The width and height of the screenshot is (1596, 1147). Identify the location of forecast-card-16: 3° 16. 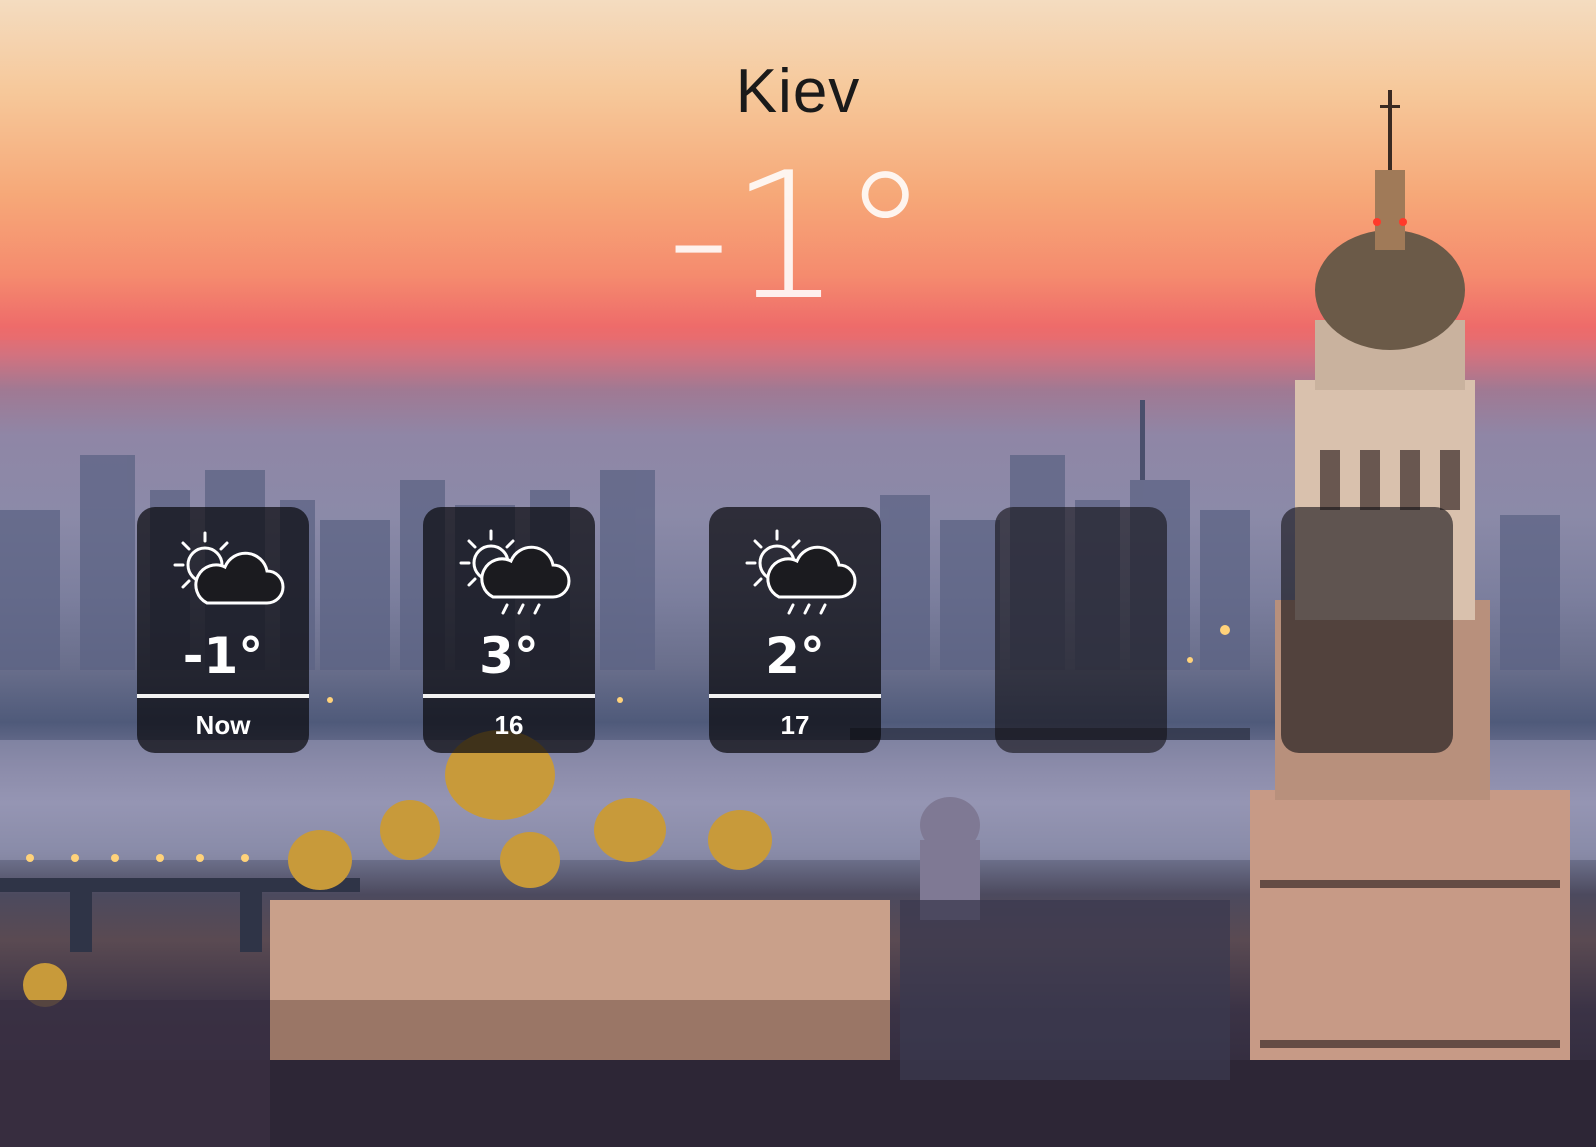
(509, 630).